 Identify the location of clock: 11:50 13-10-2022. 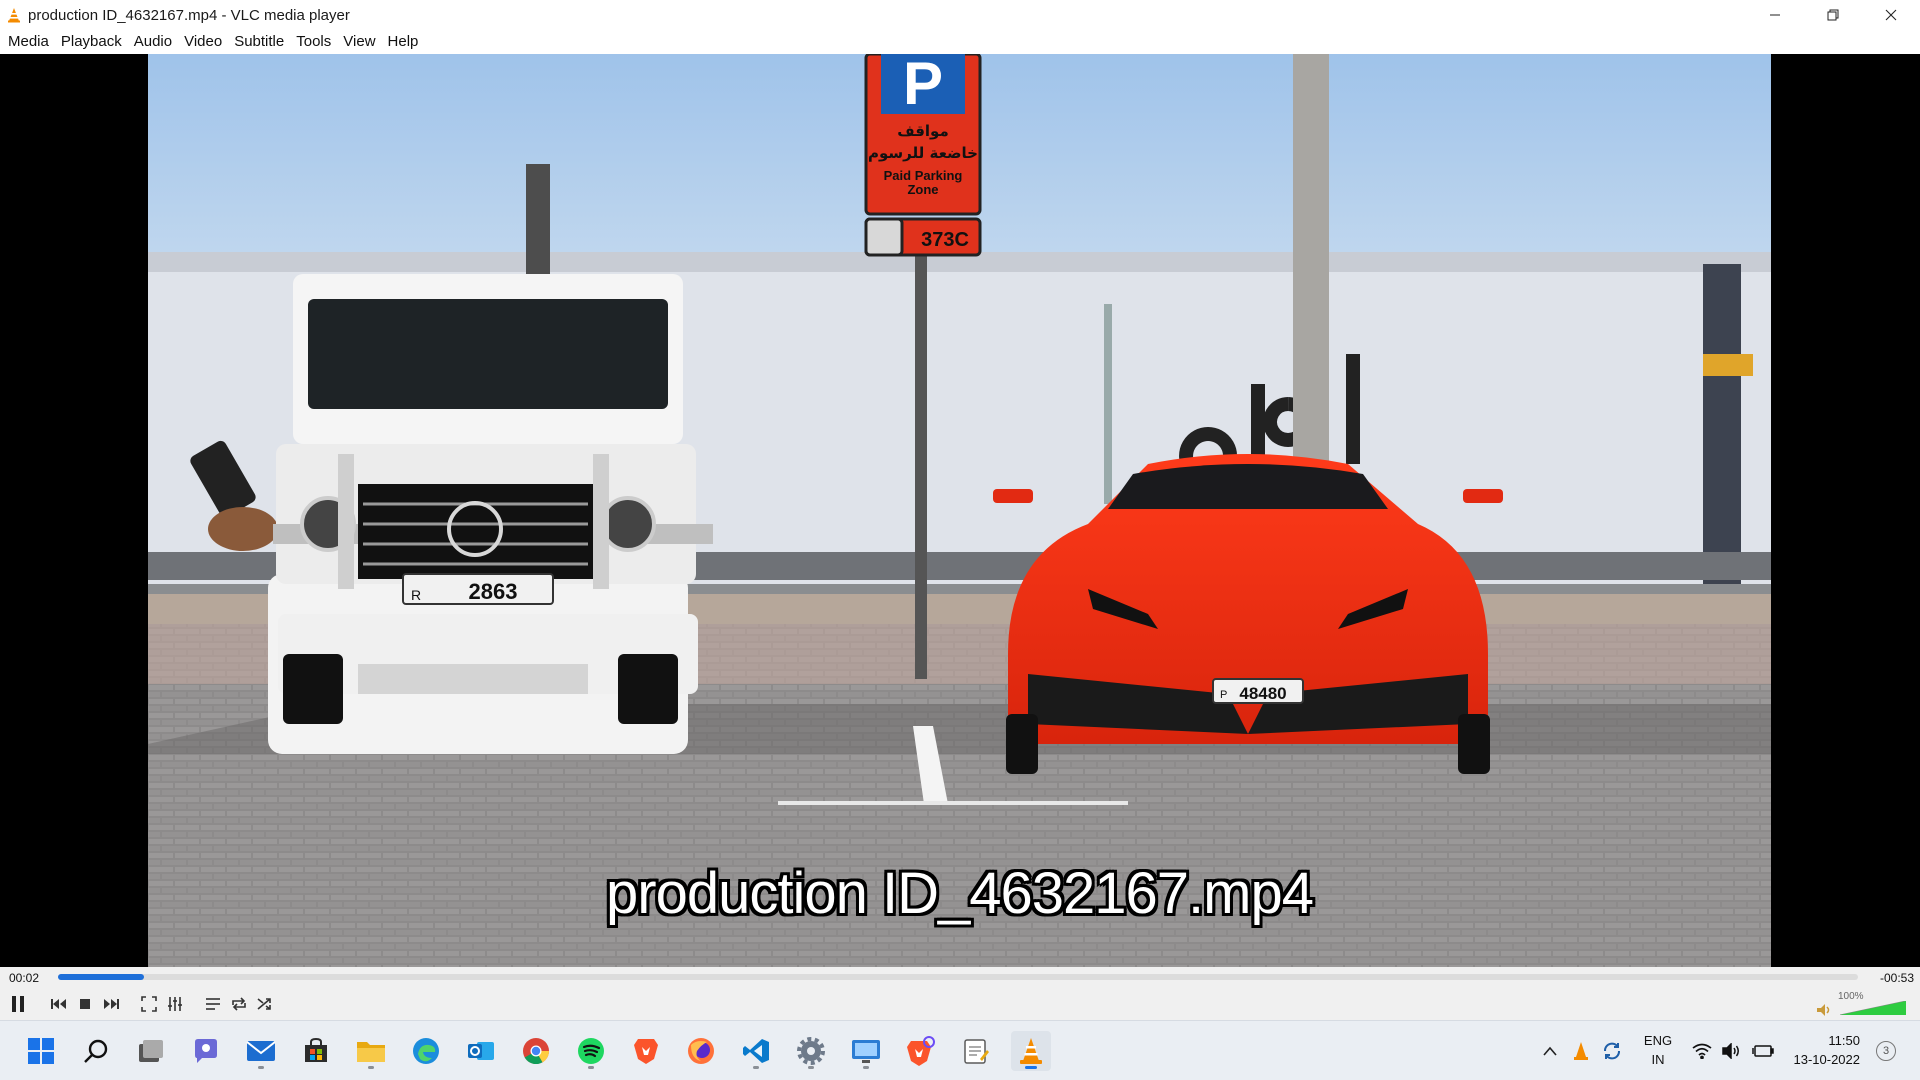
(1825, 1050).